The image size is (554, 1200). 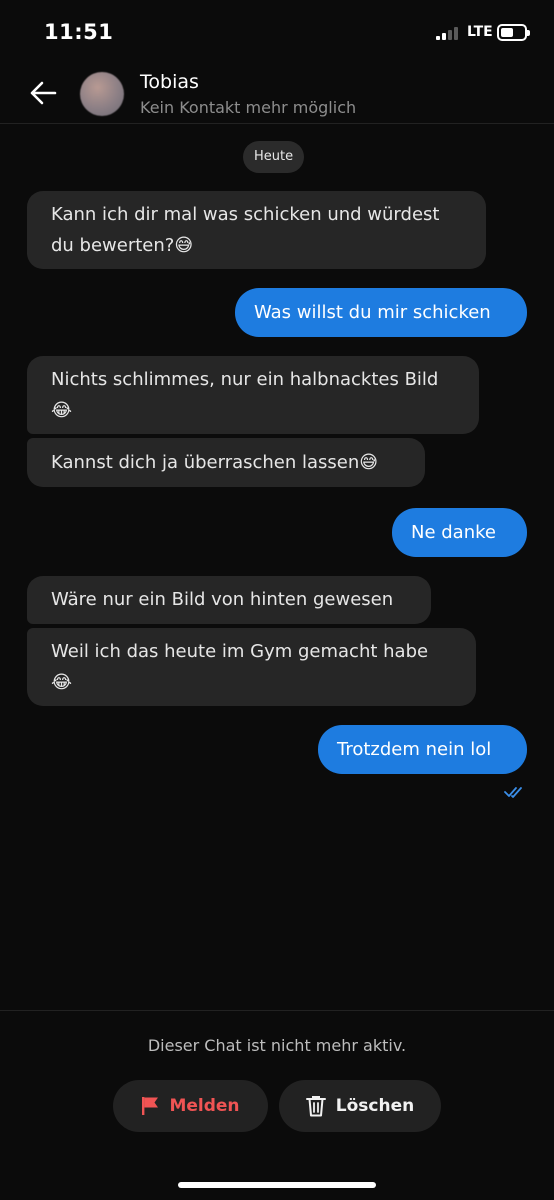 What do you see at coordinates (277, 31) in the screenshot?
I see `status-bar: 11:51 LTE` at bounding box center [277, 31].